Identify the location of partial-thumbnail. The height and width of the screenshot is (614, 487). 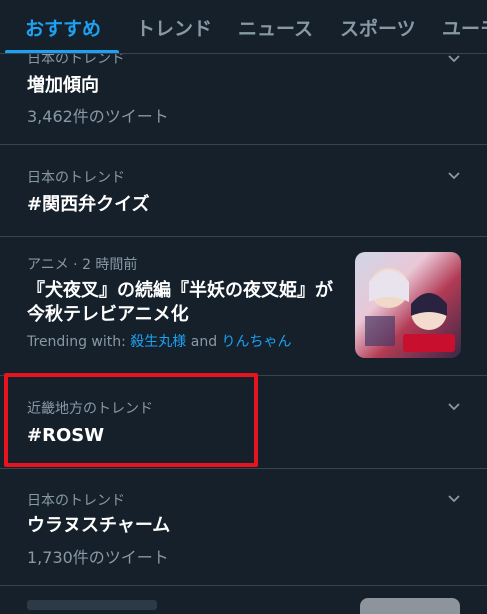
(410, 606).